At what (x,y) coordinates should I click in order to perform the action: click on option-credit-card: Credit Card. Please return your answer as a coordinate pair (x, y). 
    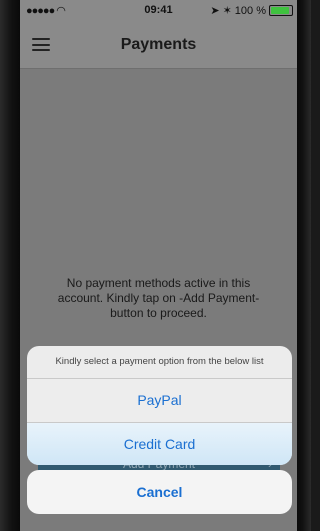
    Looking at the image, I should click on (159, 444).